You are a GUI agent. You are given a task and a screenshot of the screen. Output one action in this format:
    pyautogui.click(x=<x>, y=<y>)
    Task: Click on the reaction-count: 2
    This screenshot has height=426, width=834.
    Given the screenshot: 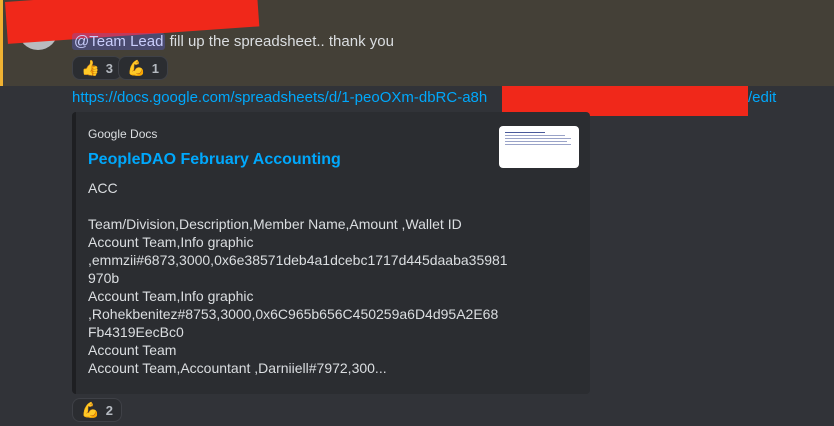 What is the action you would take?
    pyautogui.click(x=109, y=410)
    